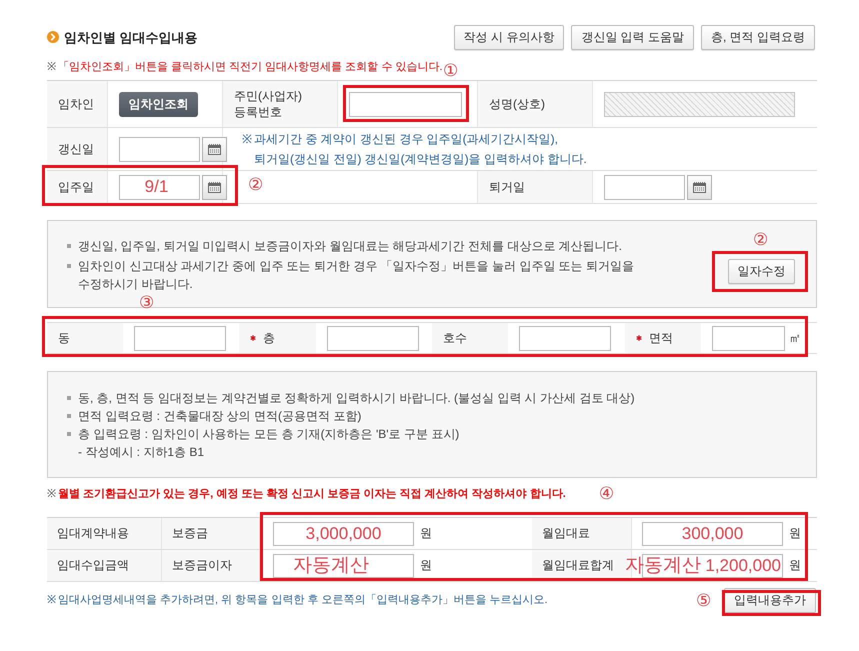 This screenshot has height=651, width=859. I want to click on field-label: 보증금, so click(211, 534).